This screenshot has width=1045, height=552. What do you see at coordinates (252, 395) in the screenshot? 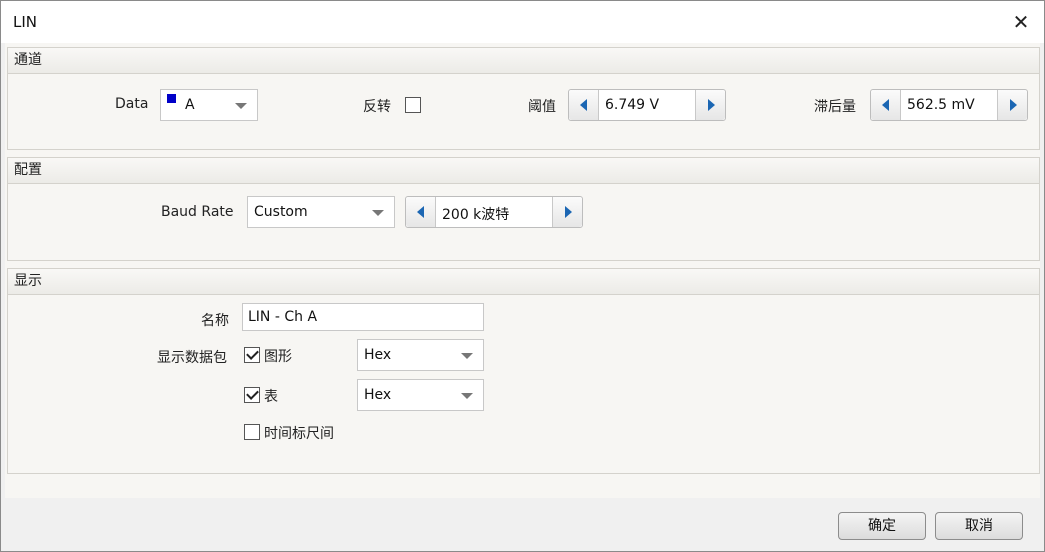
I see `table-checkbox` at bounding box center [252, 395].